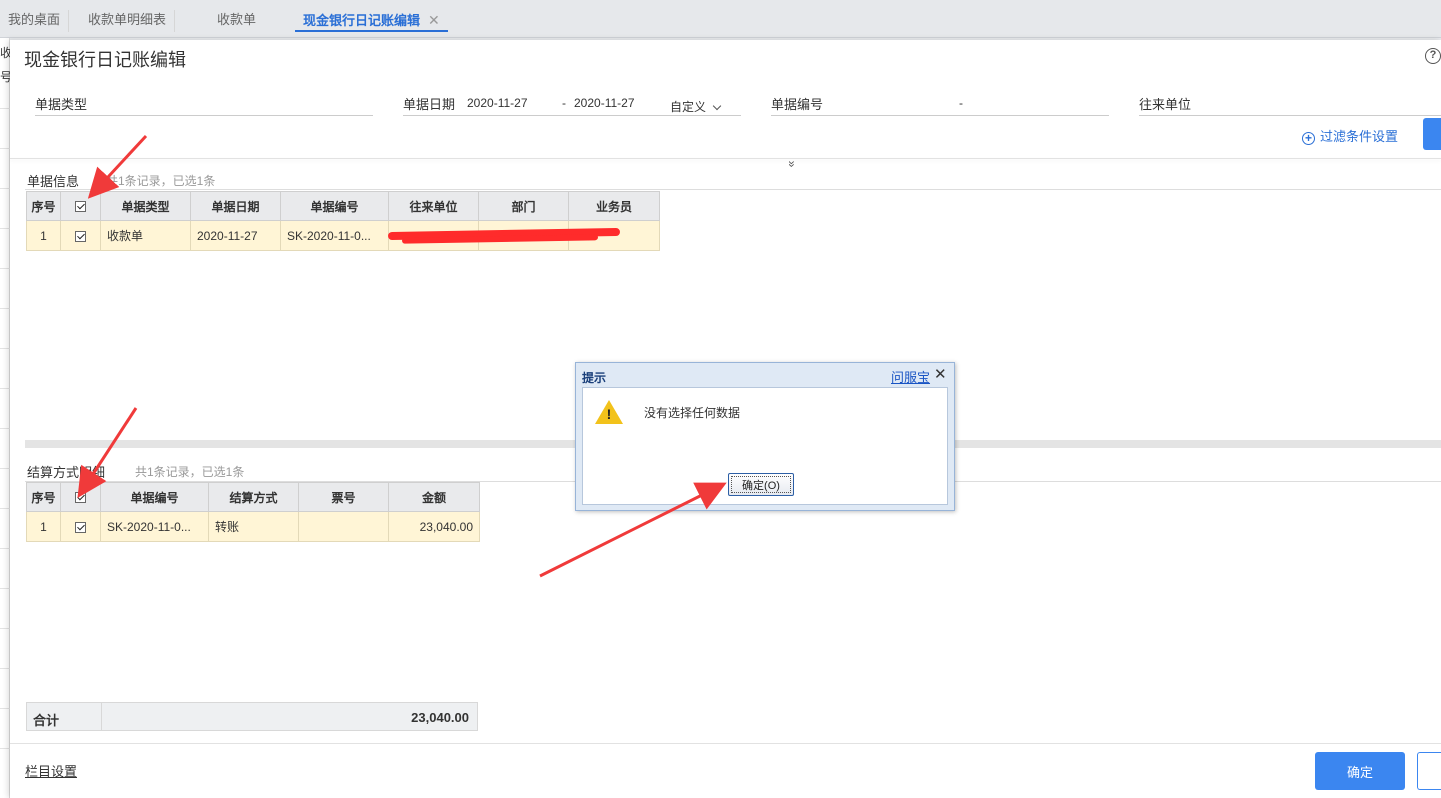 The width and height of the screenshot is (1441, 798). I want to click on total-row: 合计 23,040.00, so click(252, 716).